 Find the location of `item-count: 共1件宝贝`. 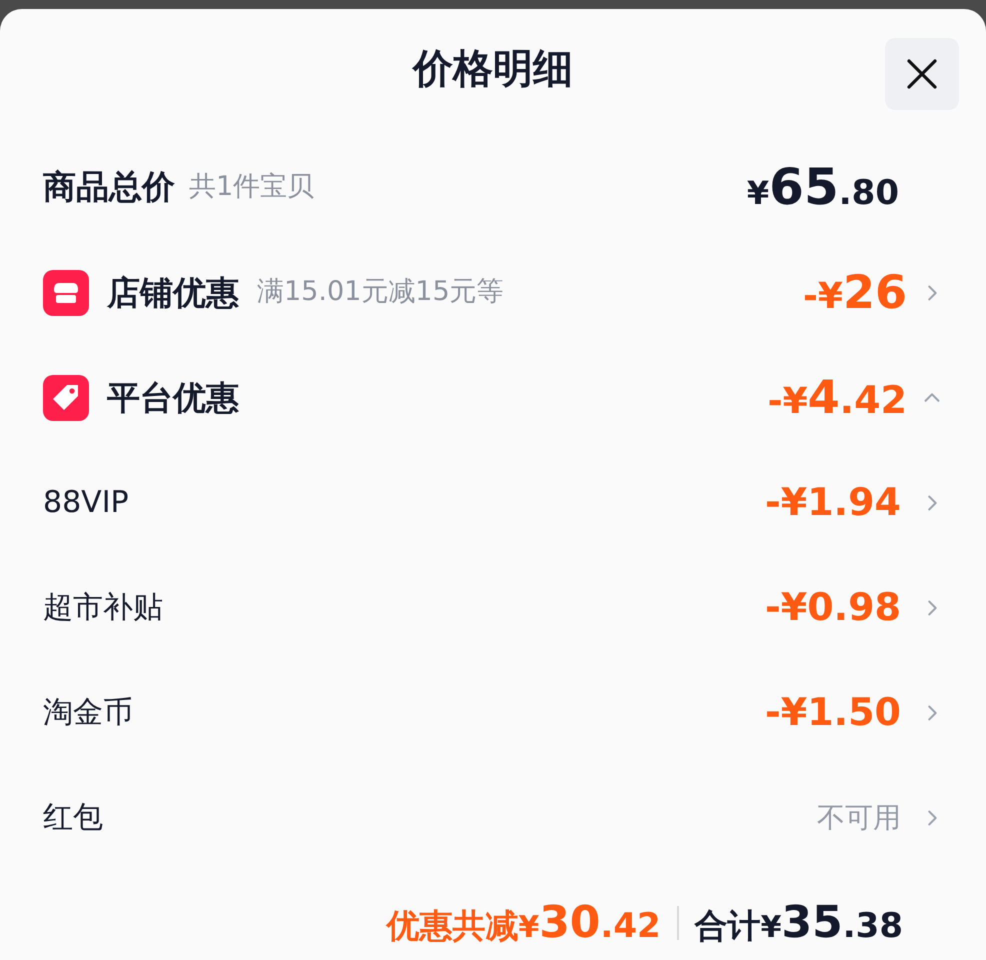

item-count: 共1件宝贝 is located at coordinates (251, 187).